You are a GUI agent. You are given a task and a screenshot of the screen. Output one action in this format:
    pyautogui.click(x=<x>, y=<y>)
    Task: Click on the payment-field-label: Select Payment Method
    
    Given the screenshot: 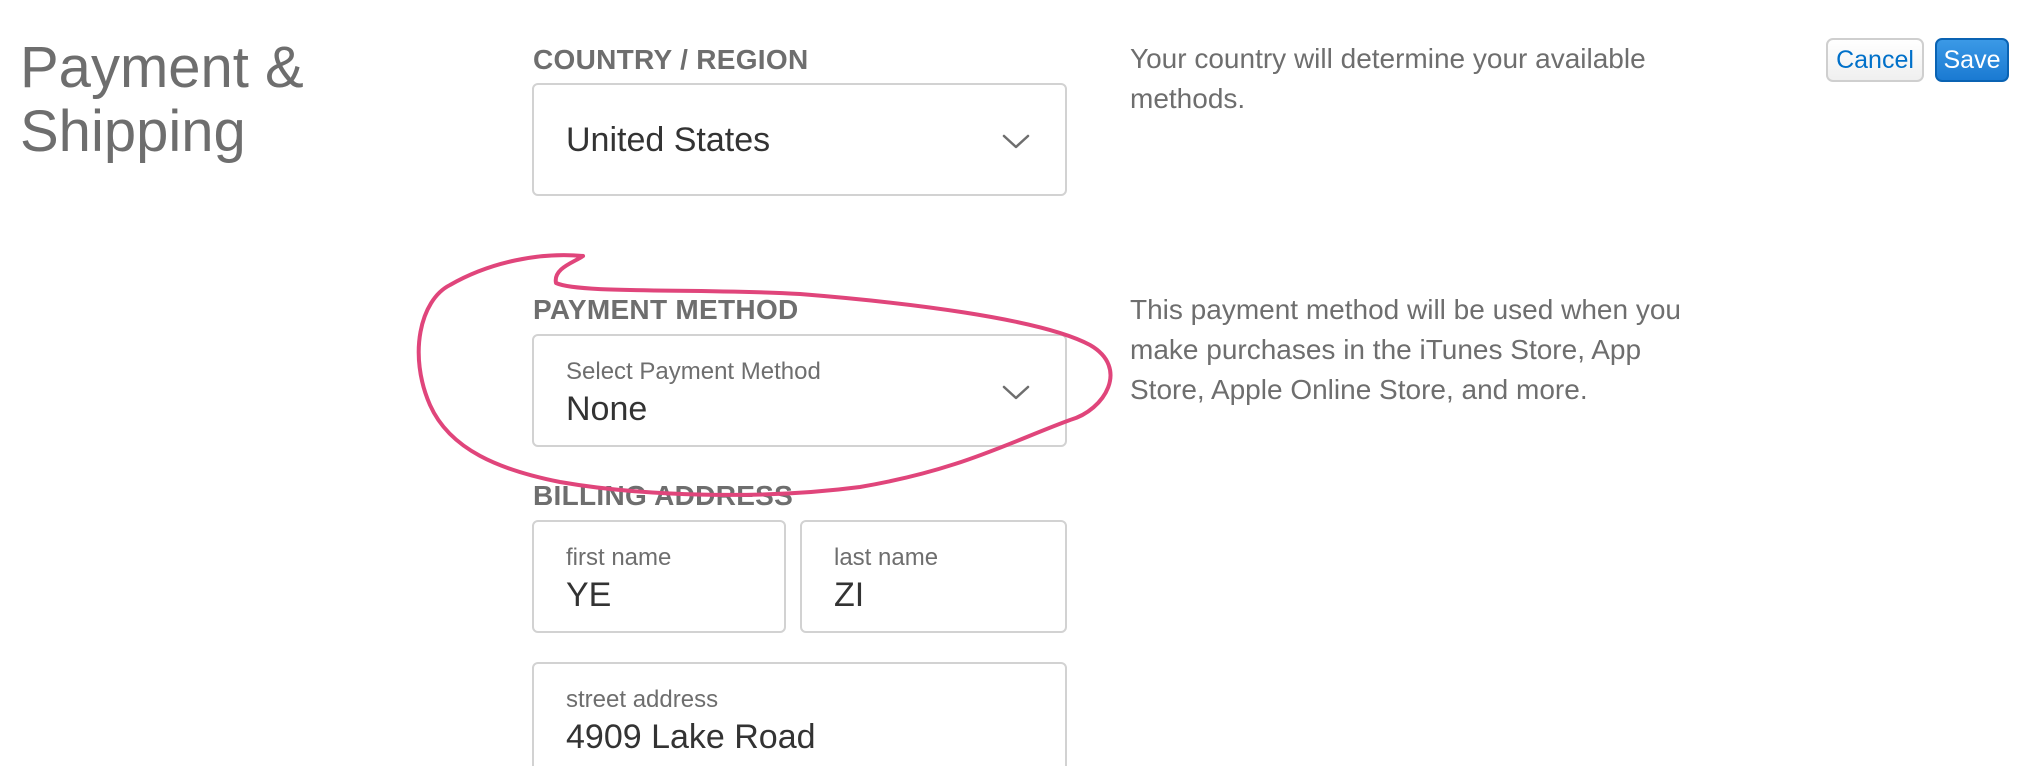 What is the action you would take?
    pyautogui.click(x=693, y=371)
    